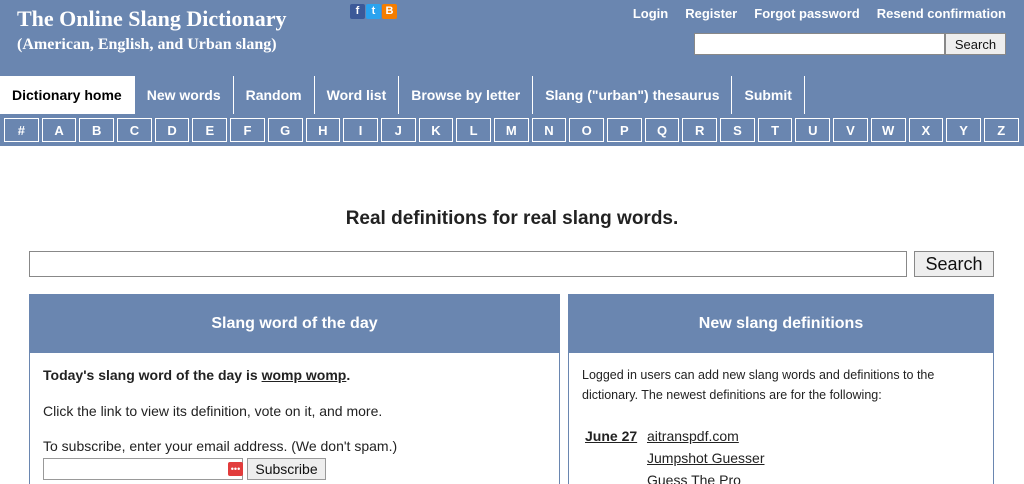  Describe the element at coordinates (768, 95) in the screenshot. I see `tab-submit: Submit` at that location.